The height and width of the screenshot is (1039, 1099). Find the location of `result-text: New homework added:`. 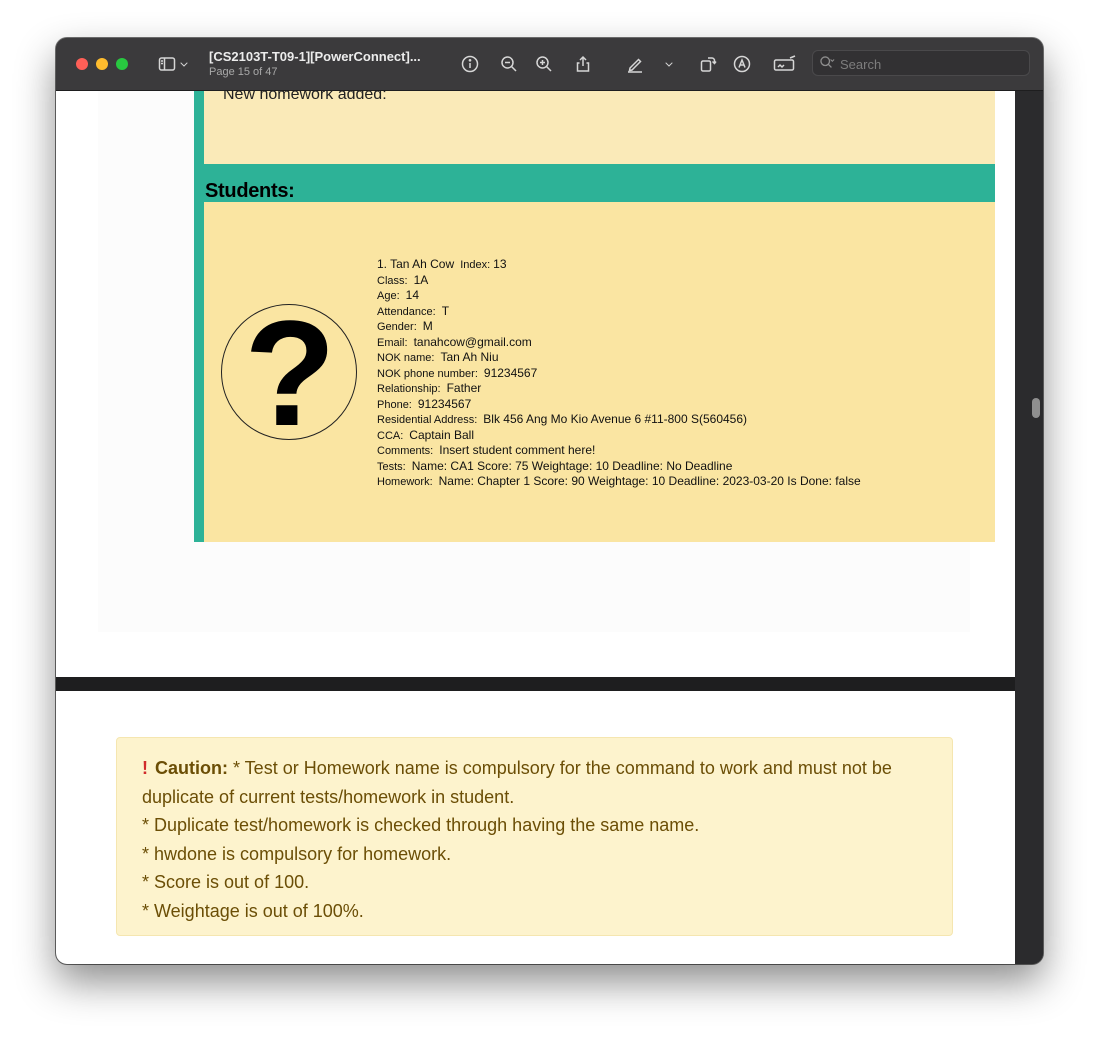

result-text: New homework added: is located at coordinates (305, 97).